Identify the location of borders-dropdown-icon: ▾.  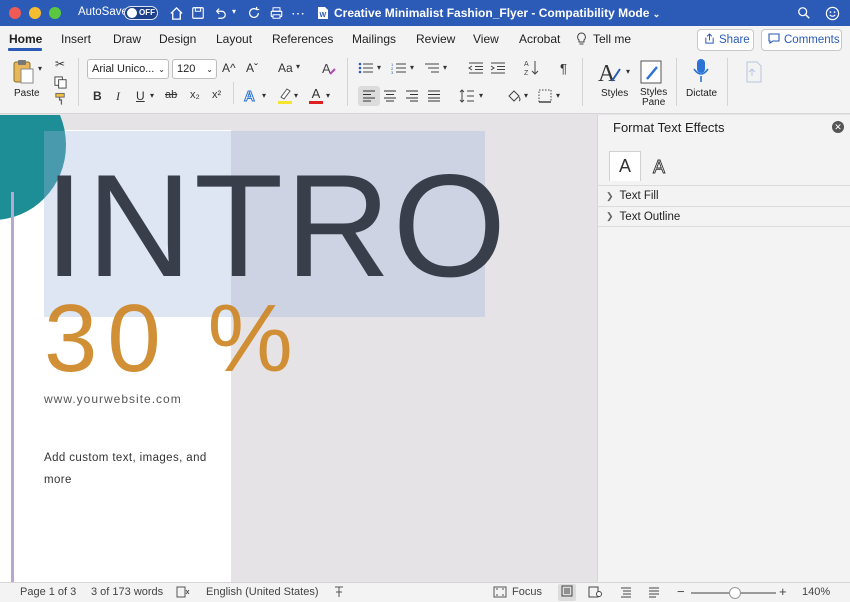
(558, 95).